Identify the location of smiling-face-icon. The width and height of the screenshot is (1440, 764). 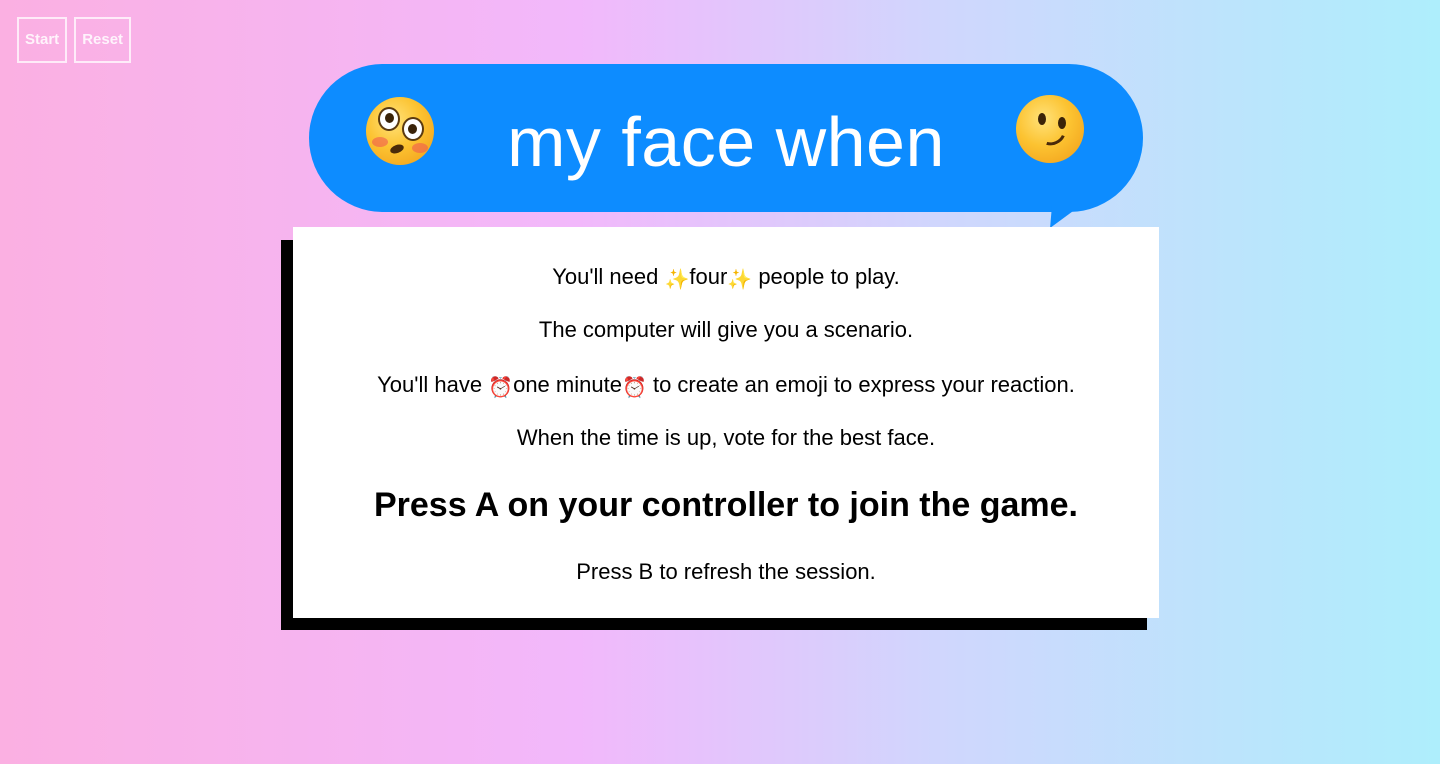
(1050, 129).